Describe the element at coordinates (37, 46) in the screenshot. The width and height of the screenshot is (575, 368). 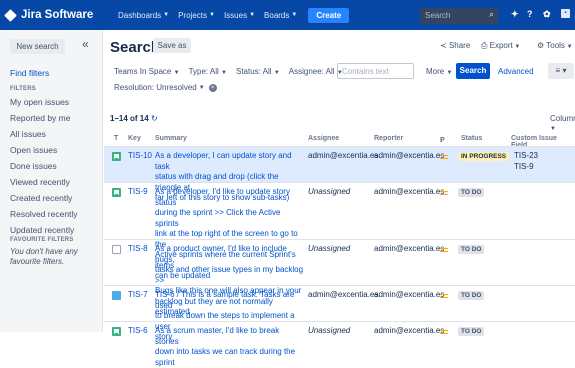
I see `new-search-button: New search` at that location.